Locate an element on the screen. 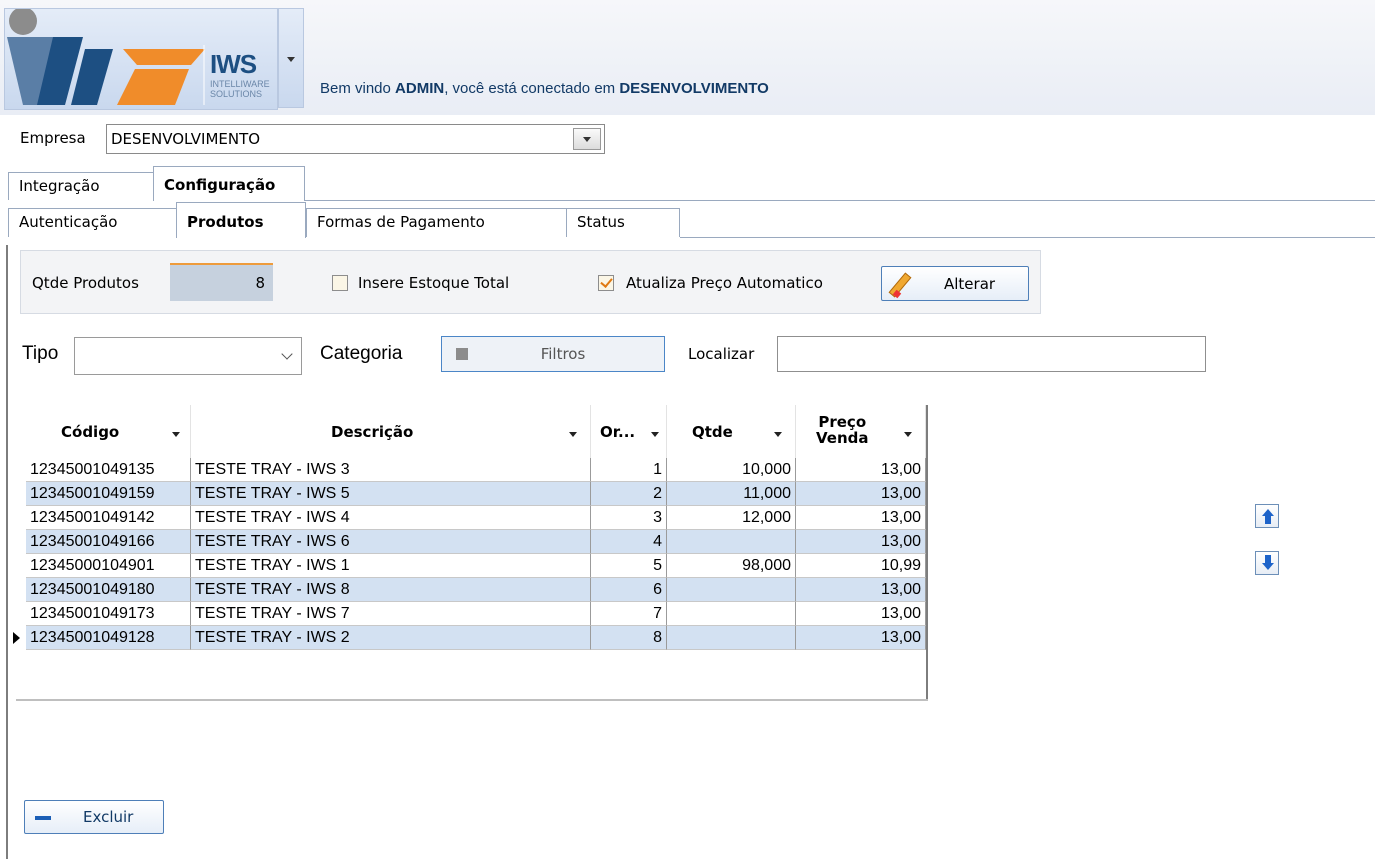 The height and width of the screenshot is (859, 1375). localizar-input is located at coordinates (991, 354).